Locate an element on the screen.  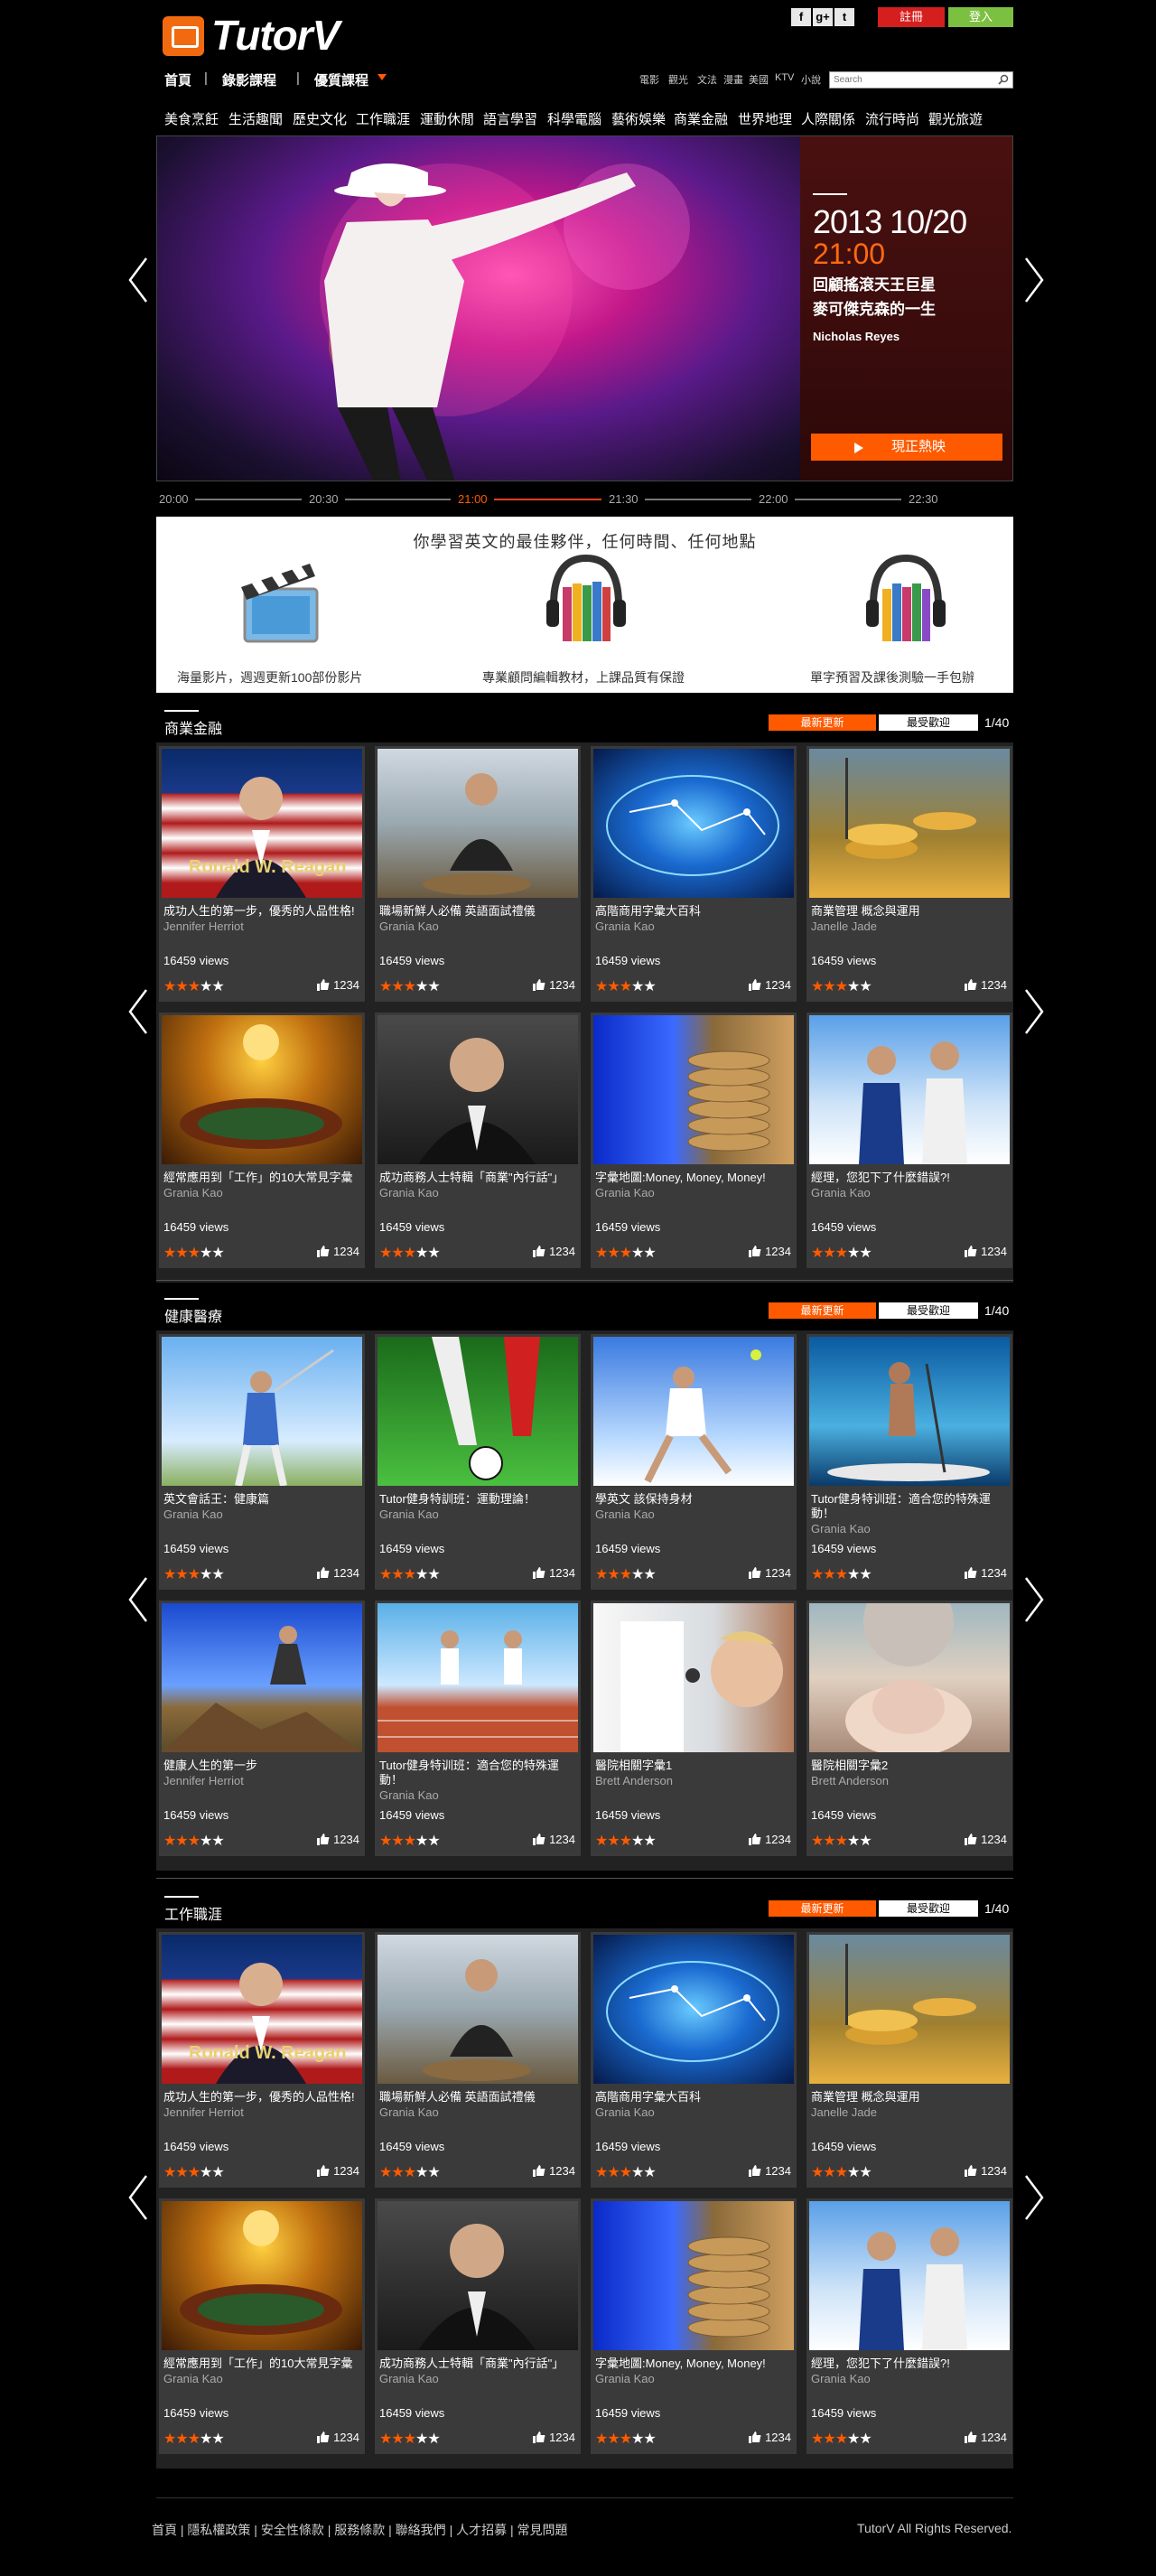
video-title: 成功人生的第一步，優秀的人品性格! is located at coordinates (263, 911).